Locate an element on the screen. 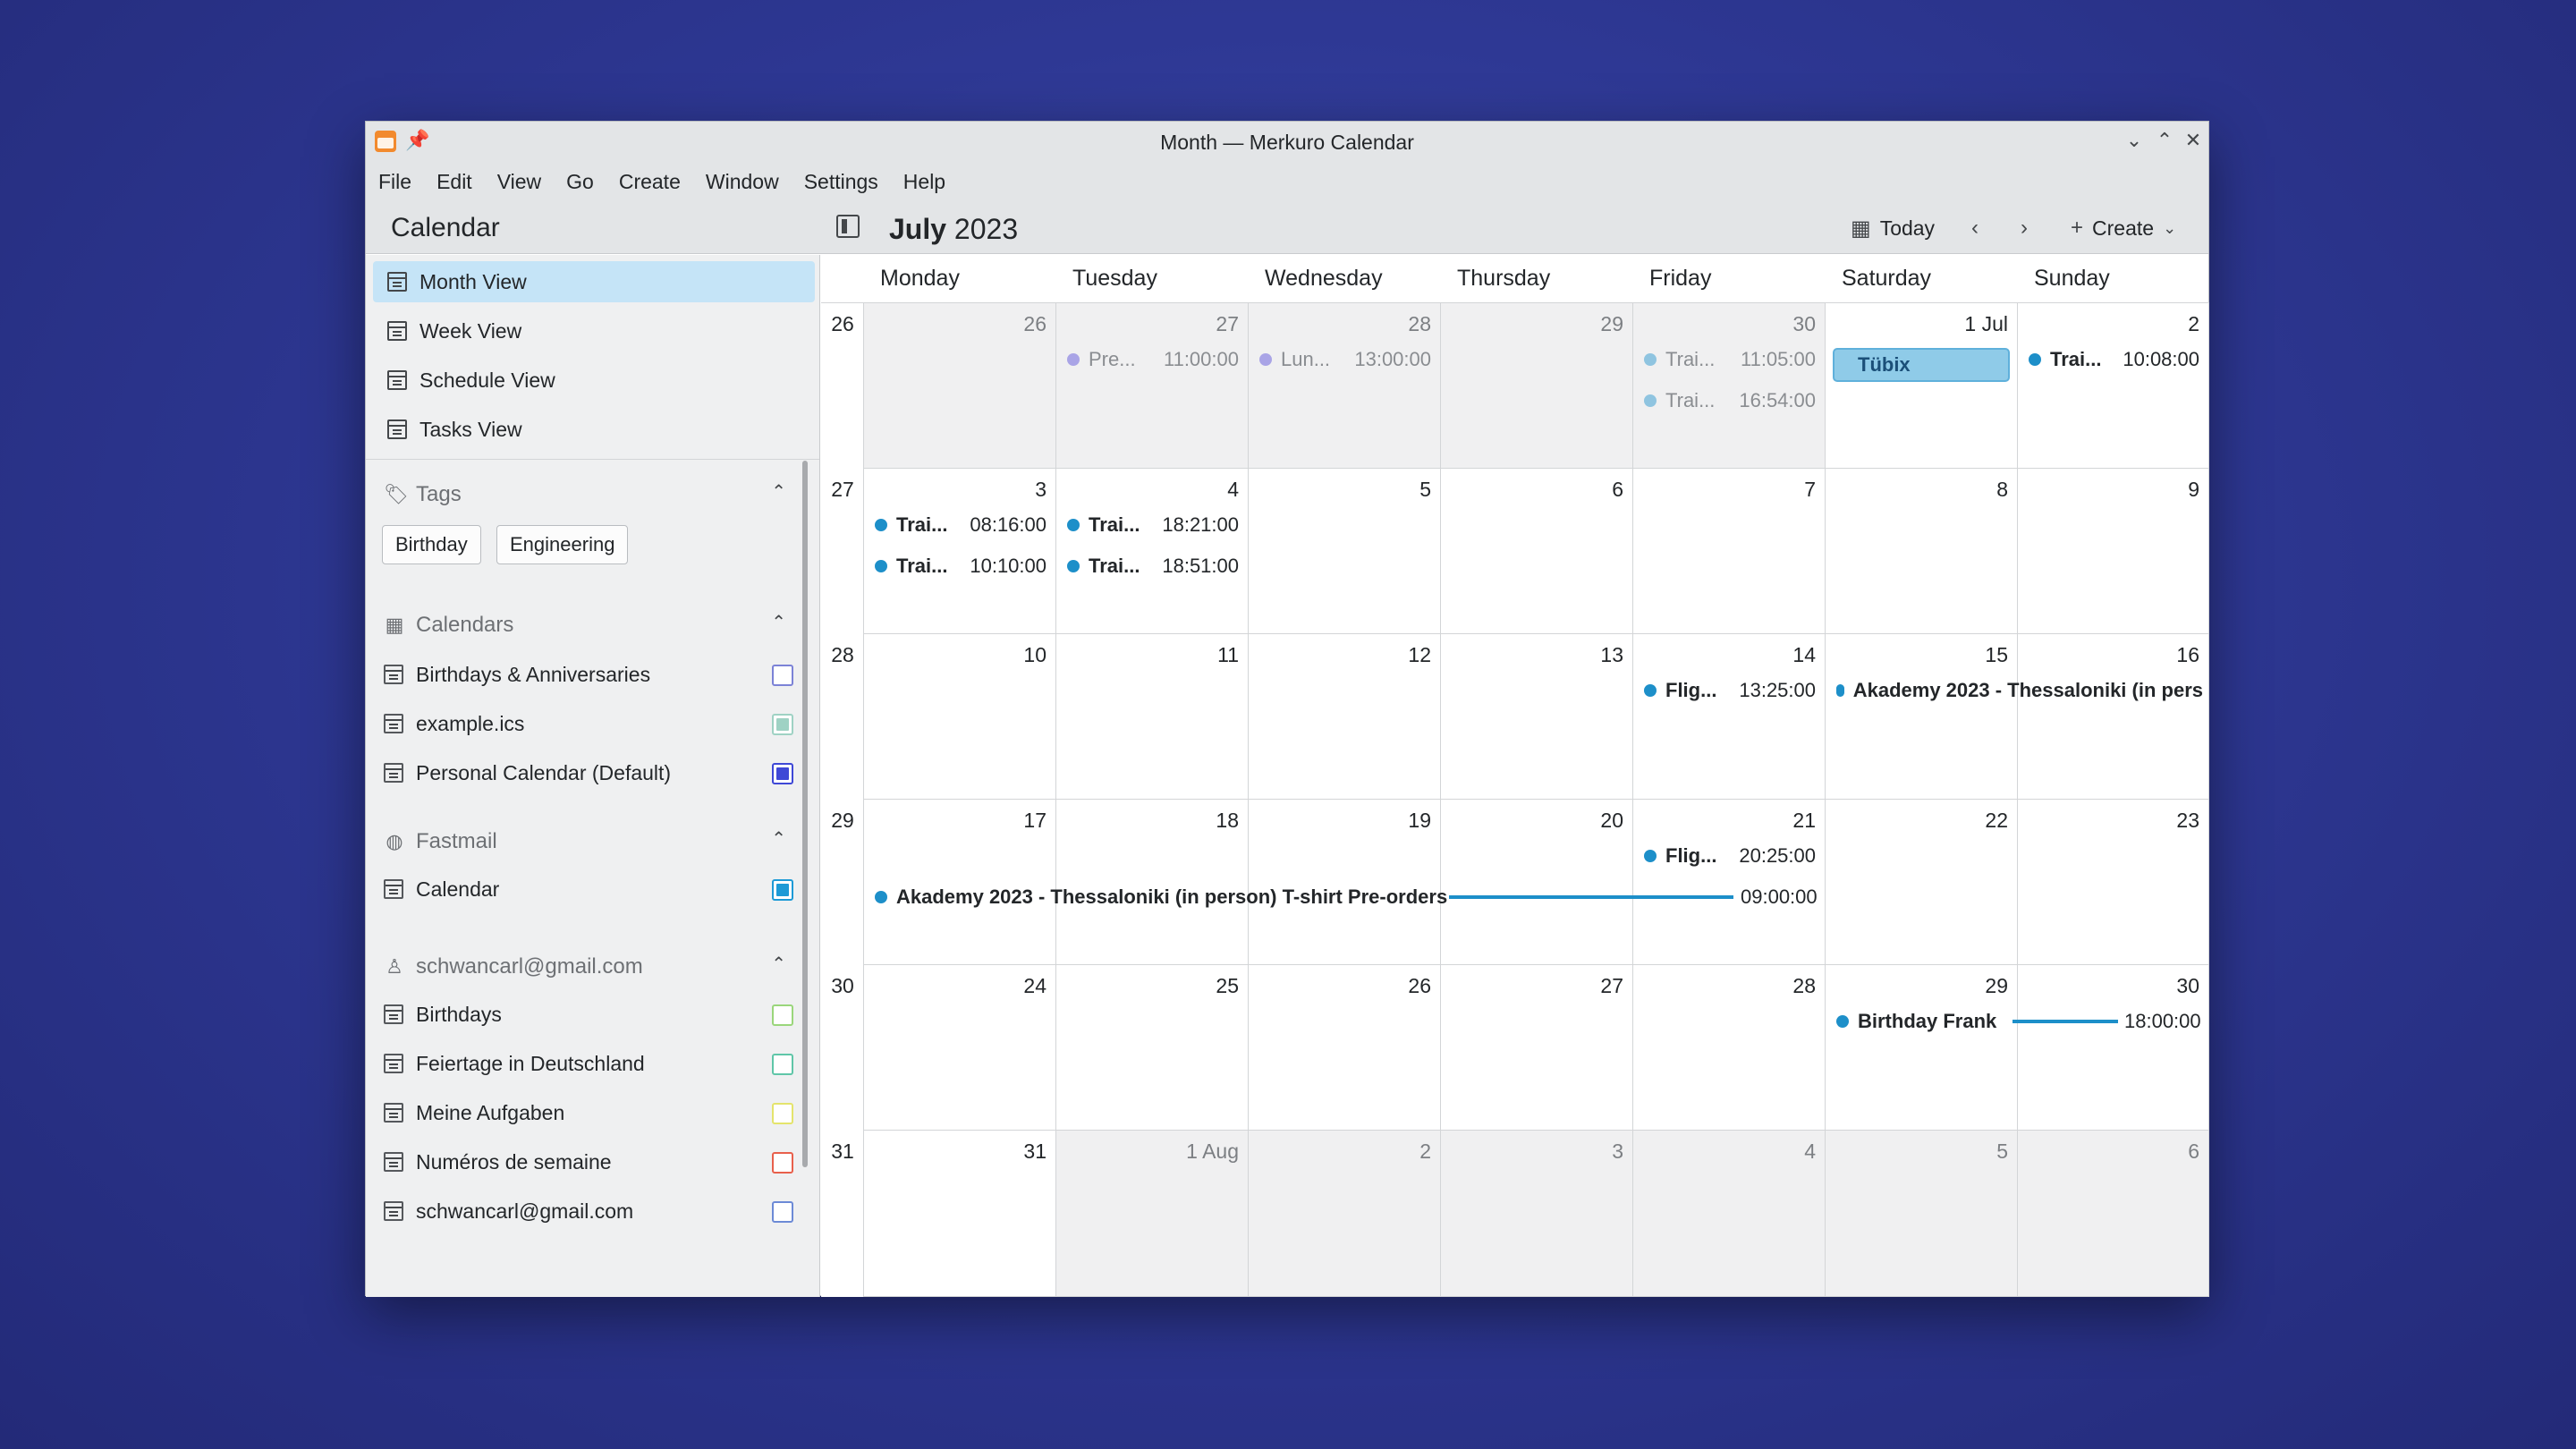 The image size is (2576, 1449). day-cell: 30 is located at coordinates (2113, 1048).